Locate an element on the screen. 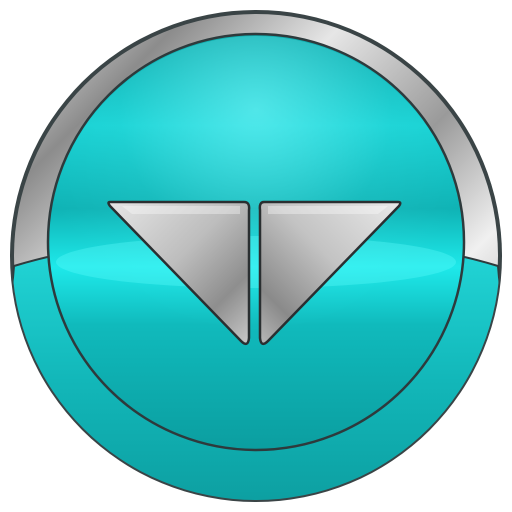  arrow-right-highlight is located at coordinates (328, 210).